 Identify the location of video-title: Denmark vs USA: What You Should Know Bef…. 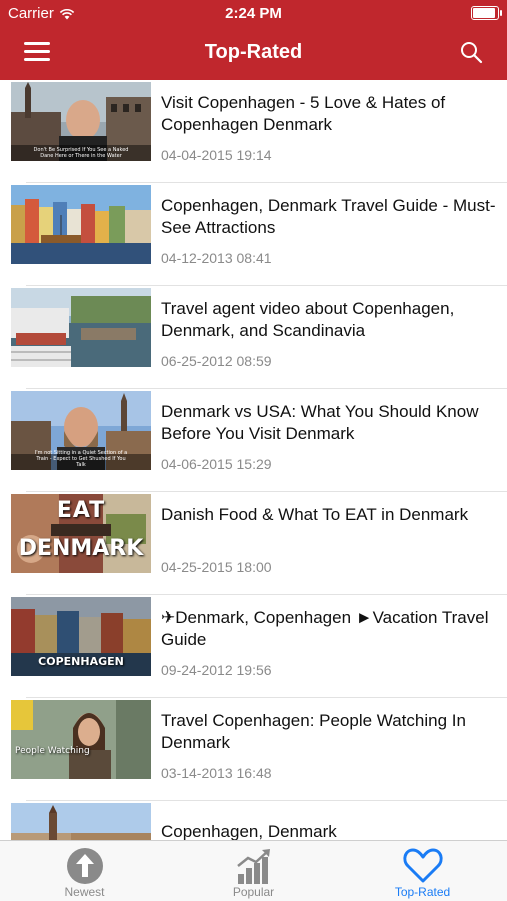
(320, 422).